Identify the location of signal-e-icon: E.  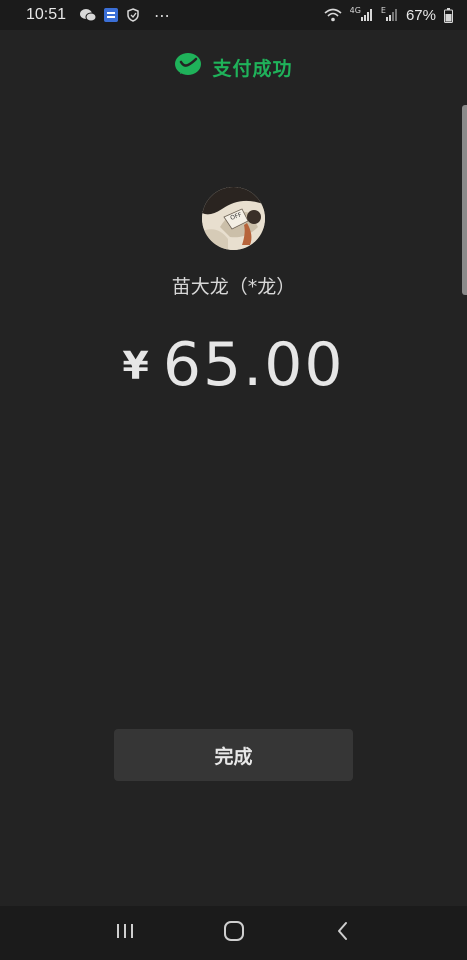
(389, 13).